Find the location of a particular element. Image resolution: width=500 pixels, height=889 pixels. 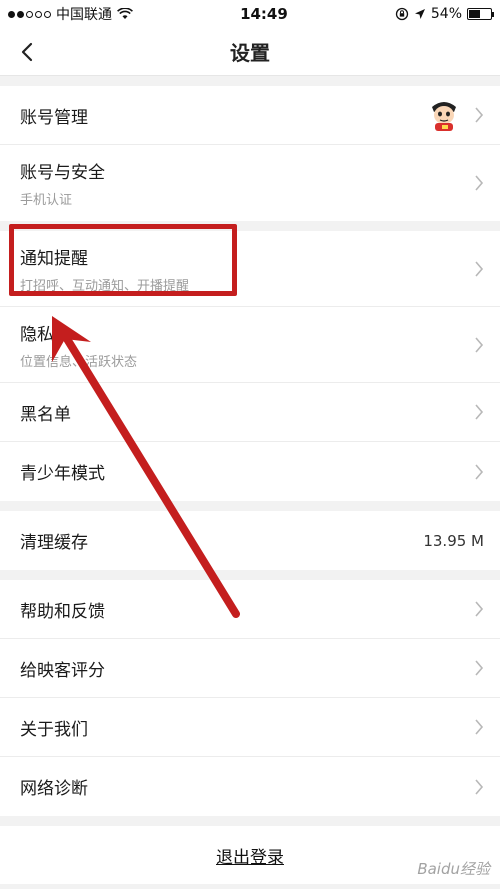

row-title: 账号与安全 is located at coordinates (62, 173).